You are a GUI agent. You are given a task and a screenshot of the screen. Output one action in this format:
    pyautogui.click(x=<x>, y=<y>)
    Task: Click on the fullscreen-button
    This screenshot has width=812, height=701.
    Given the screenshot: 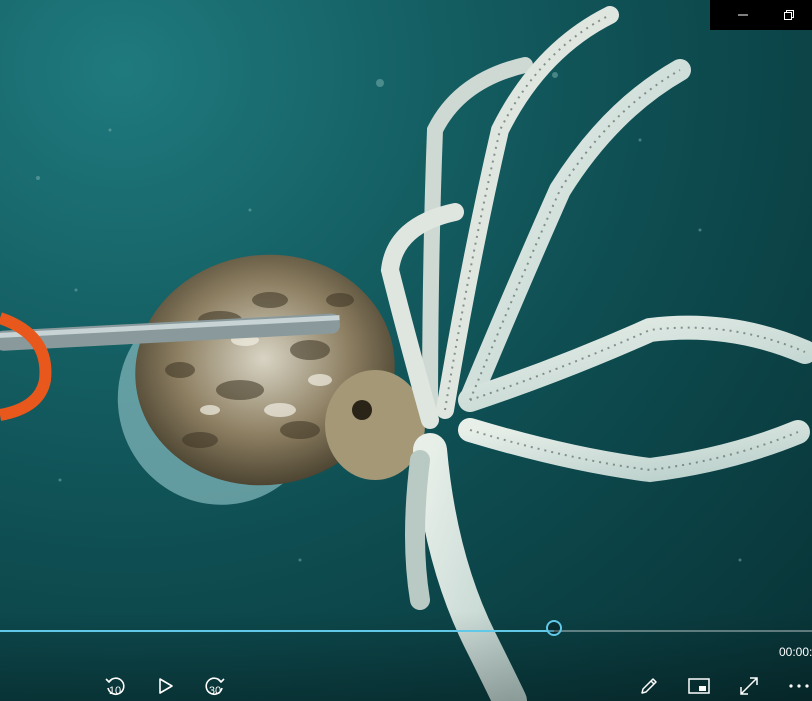 What is the action you would take?
    pyautogui.click(x=749, y=686)
    